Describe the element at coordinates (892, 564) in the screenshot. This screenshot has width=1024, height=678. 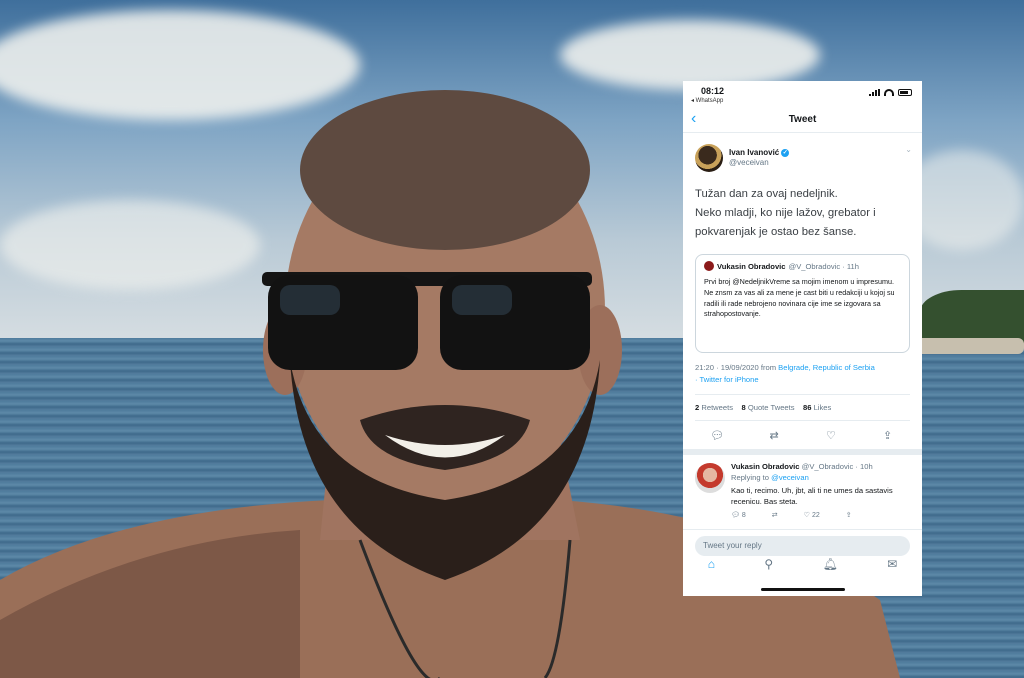
I see `mail-icon: ✉` at that location.